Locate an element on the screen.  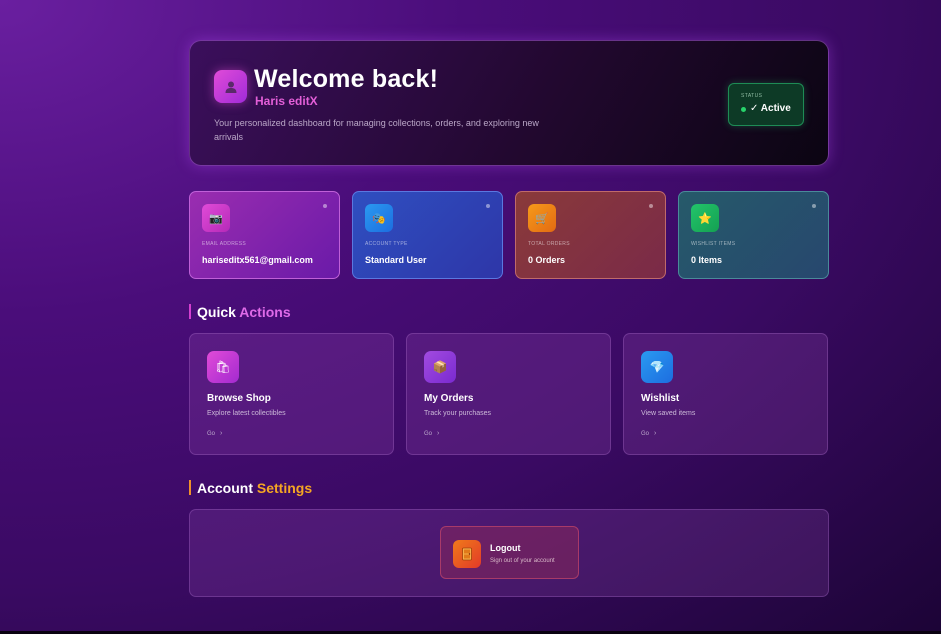
card-label: WISHLIST ITEMS is located at coordinates (713, 244).